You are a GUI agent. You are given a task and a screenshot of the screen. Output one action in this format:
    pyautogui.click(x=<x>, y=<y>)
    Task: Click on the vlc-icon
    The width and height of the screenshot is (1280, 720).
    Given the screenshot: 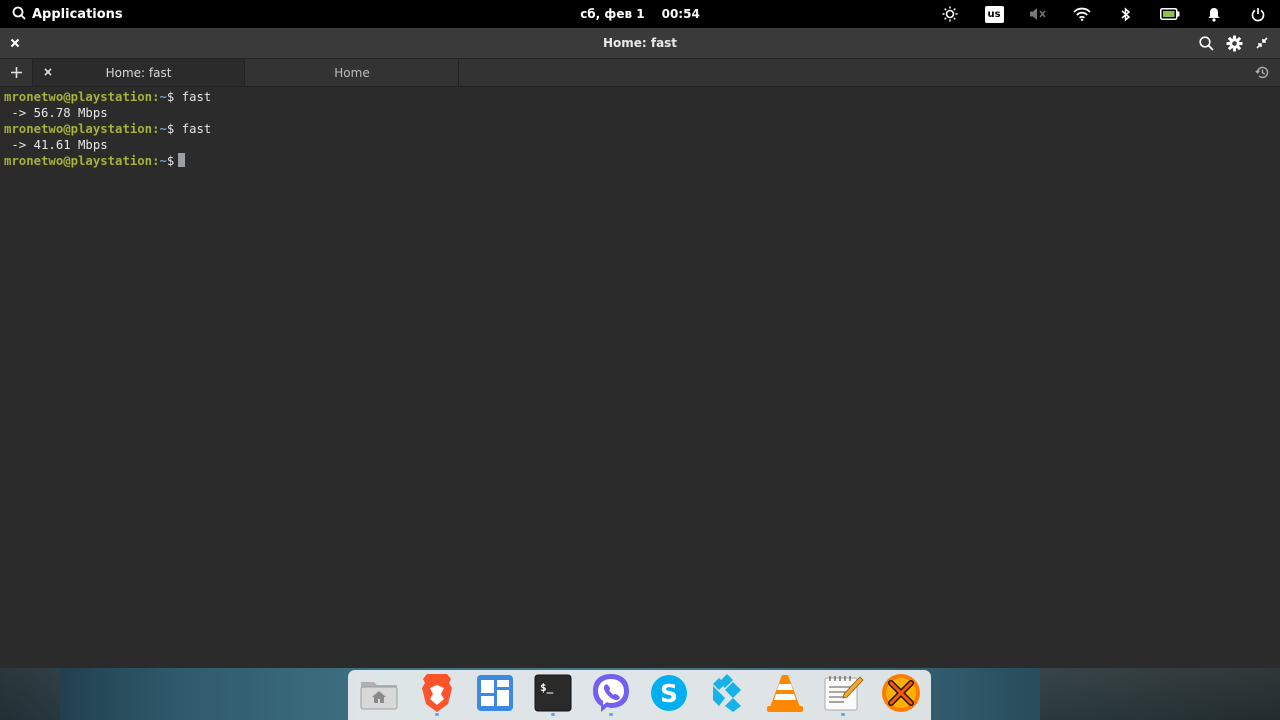 What is the action you would take?
    pyautogui.click(x=785, y=693)
    